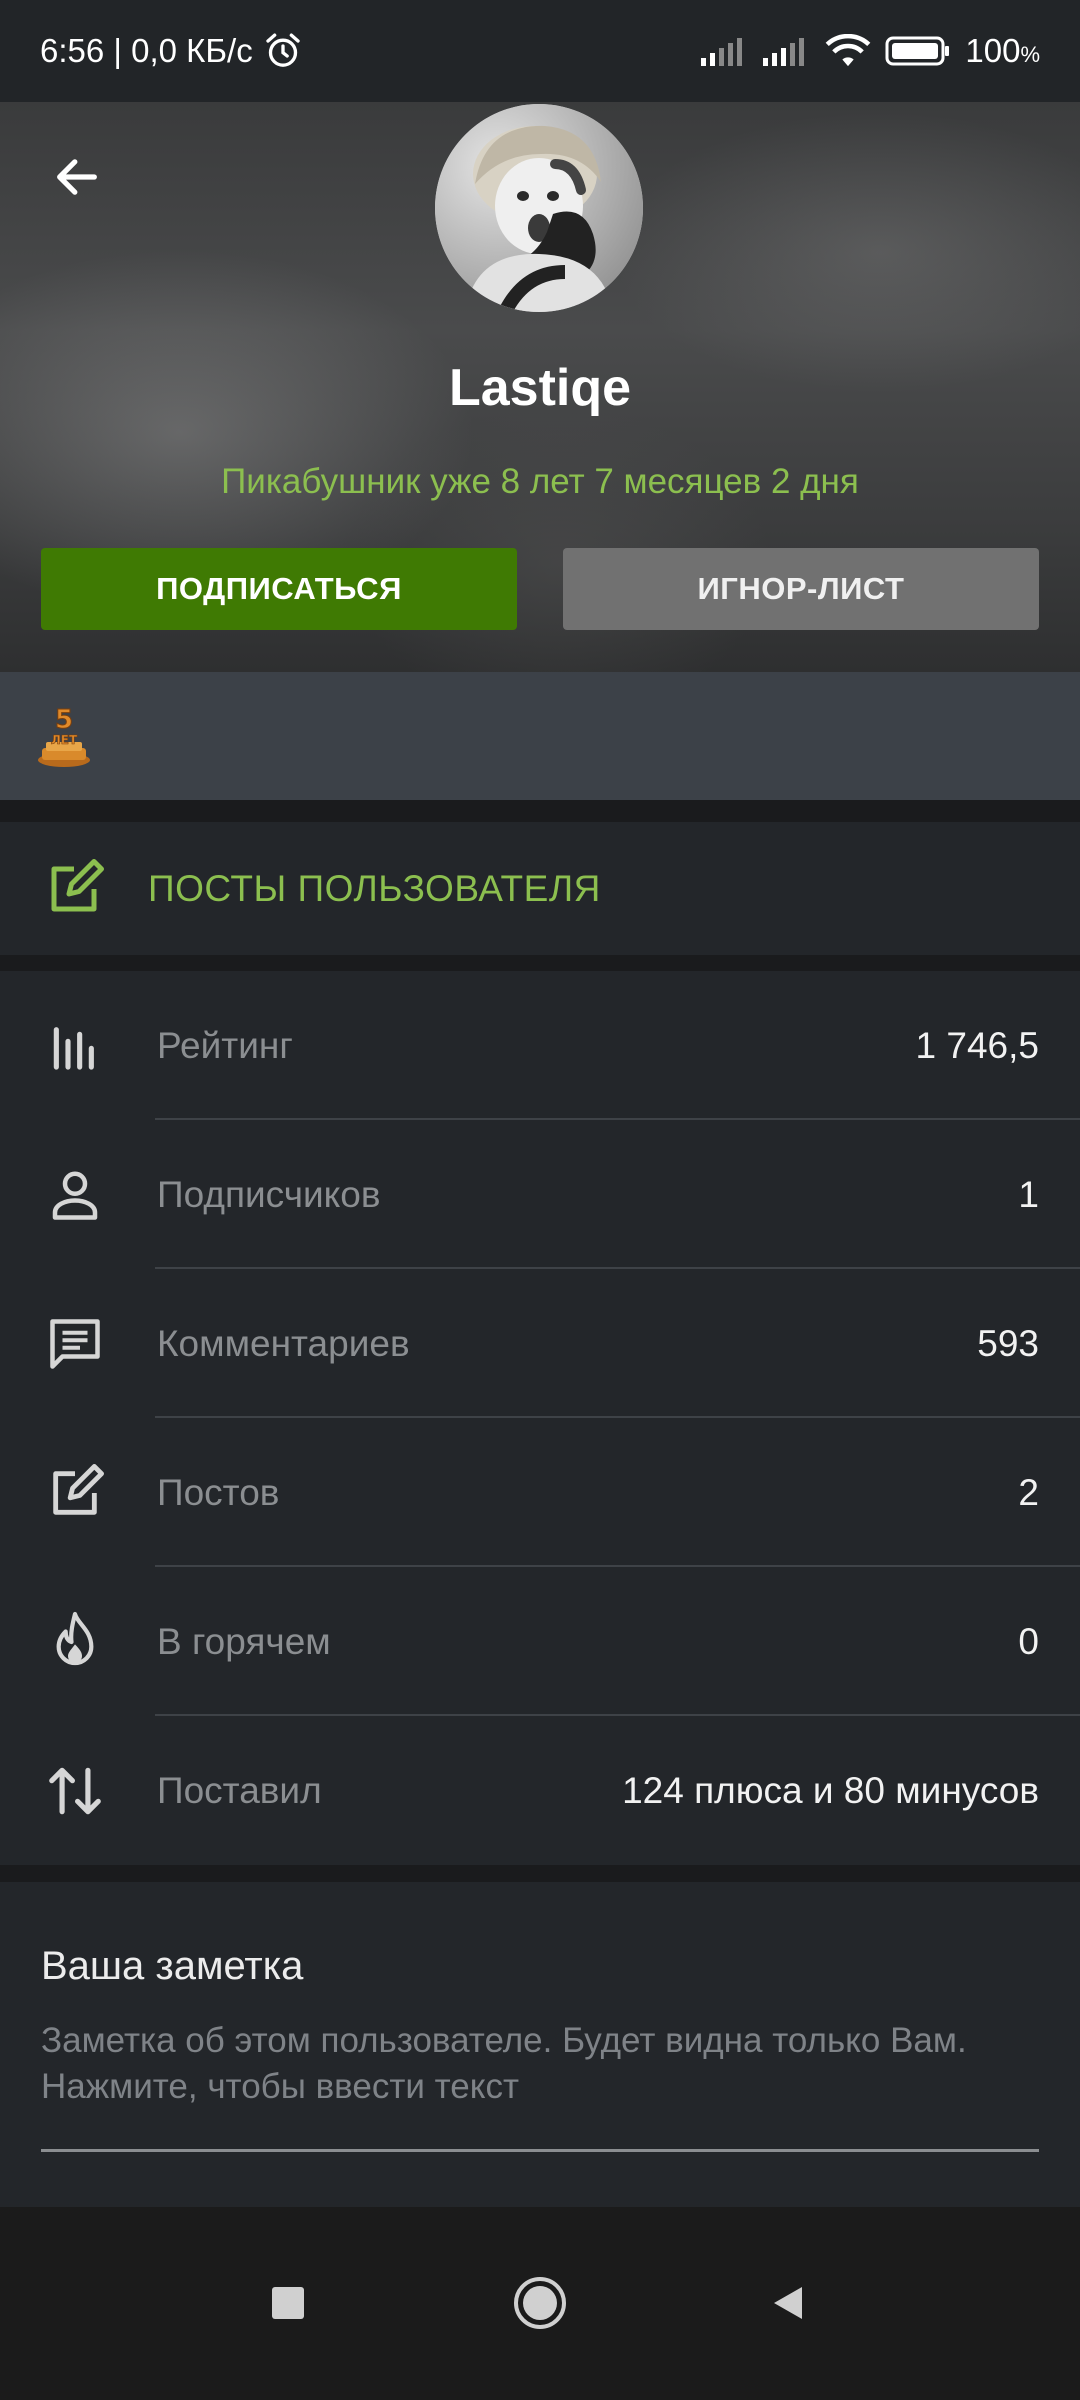  I want to click on chart-icon, so click(75, 1046).